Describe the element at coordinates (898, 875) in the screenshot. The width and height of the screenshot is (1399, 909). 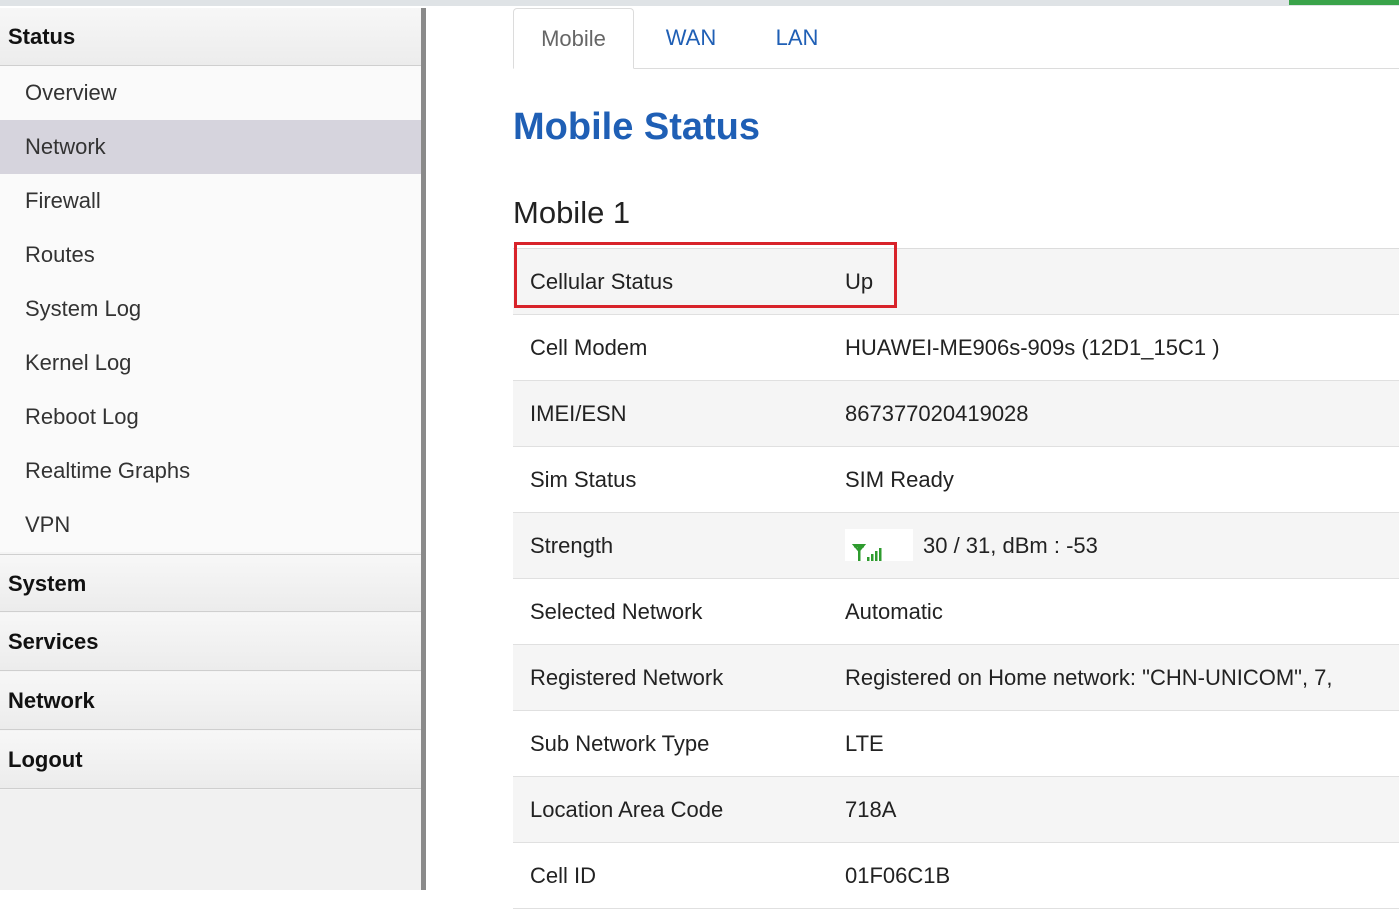
I see `row-value: 01F06C1B` at that location.